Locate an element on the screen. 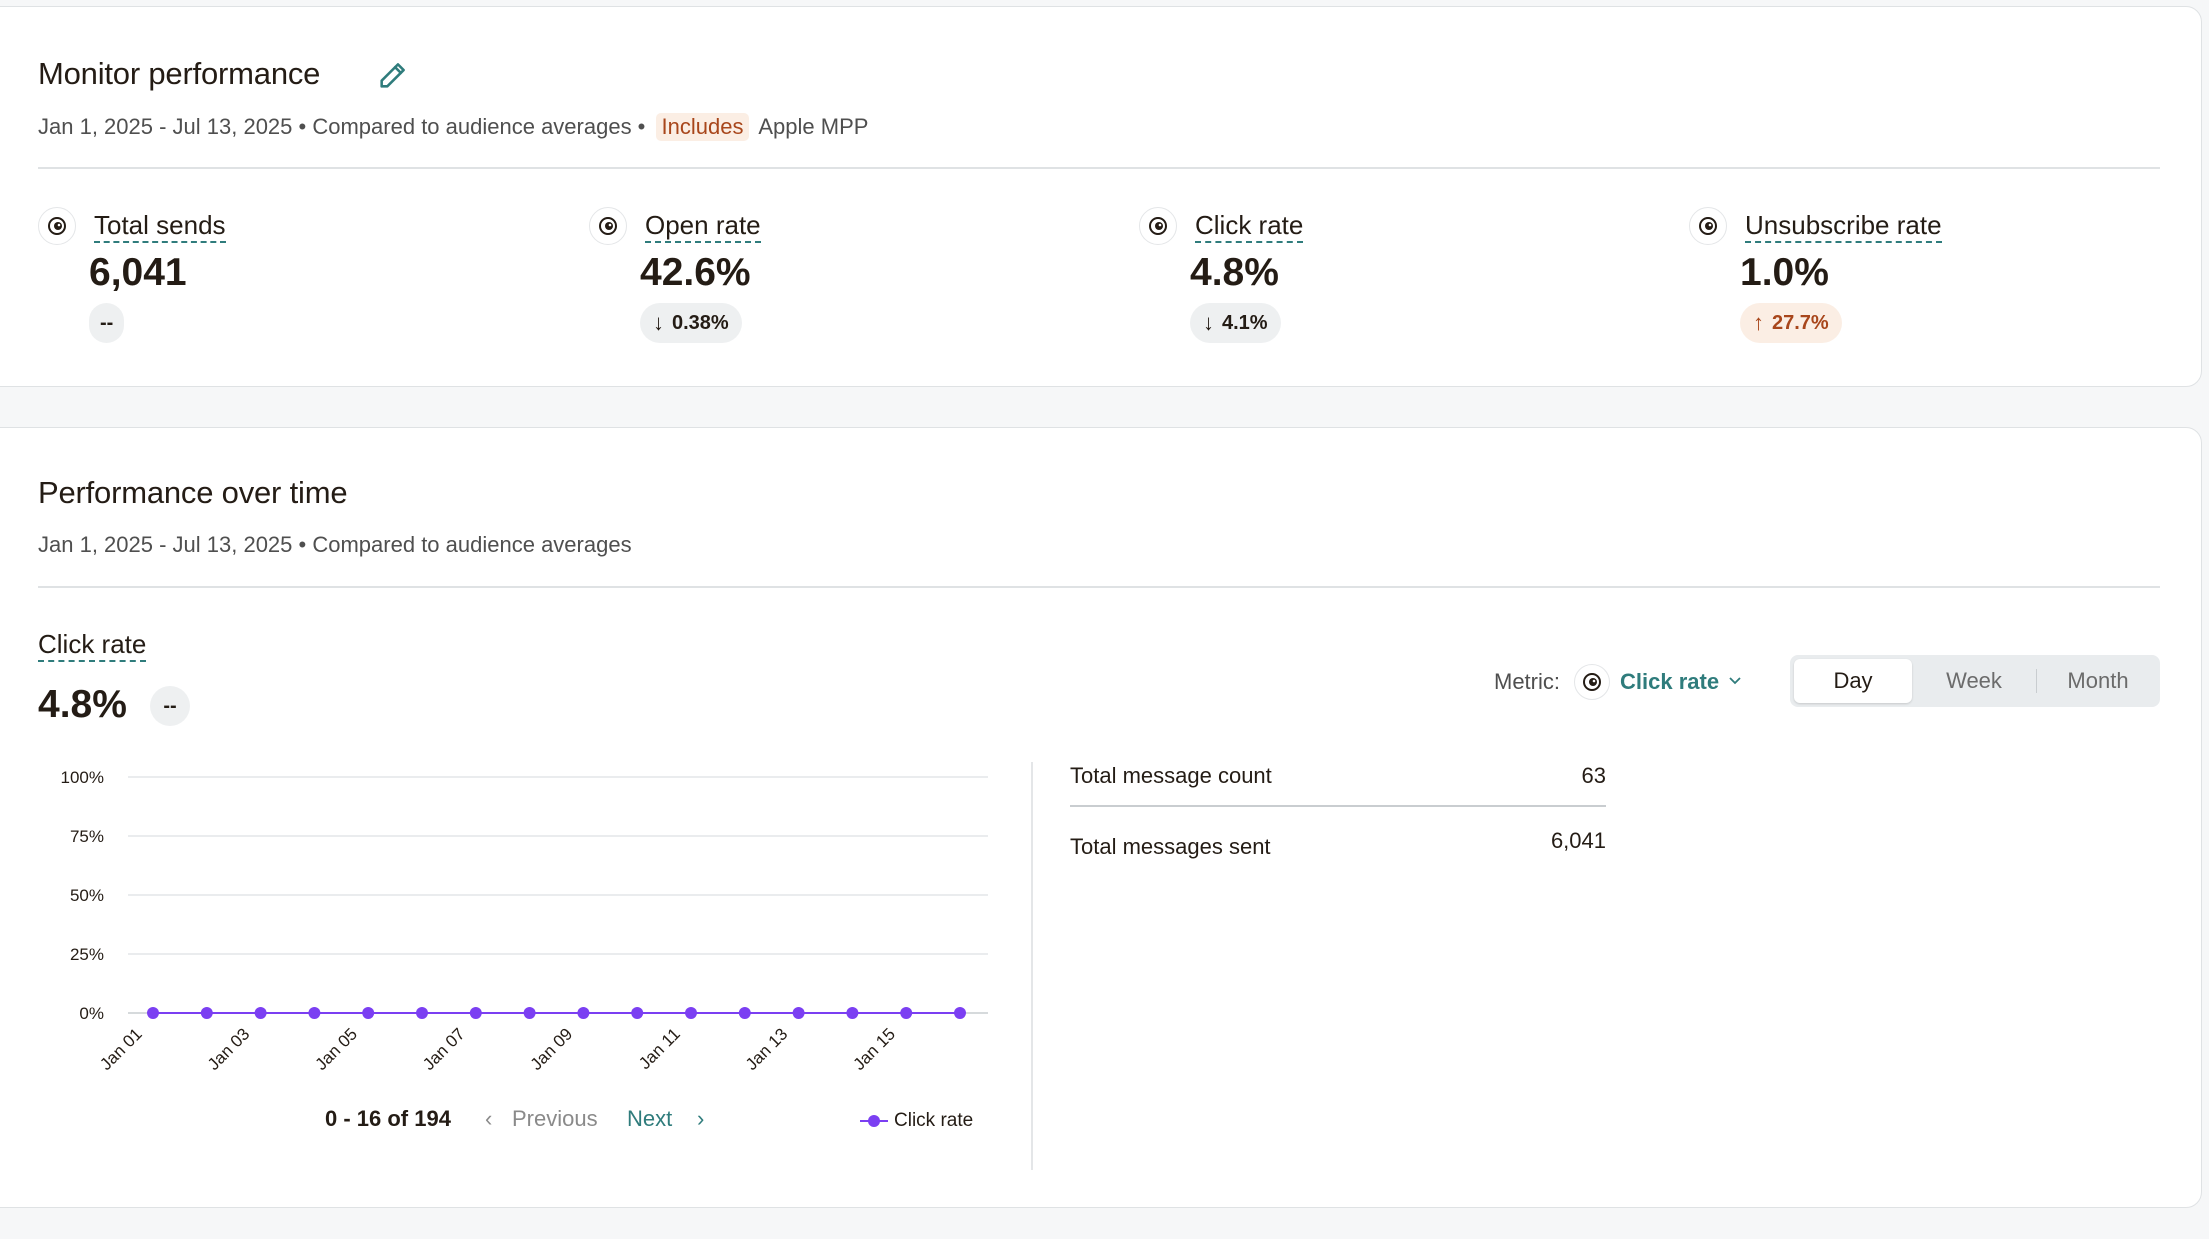  y-tick-label: 50% is located at coordinates (87, 895).